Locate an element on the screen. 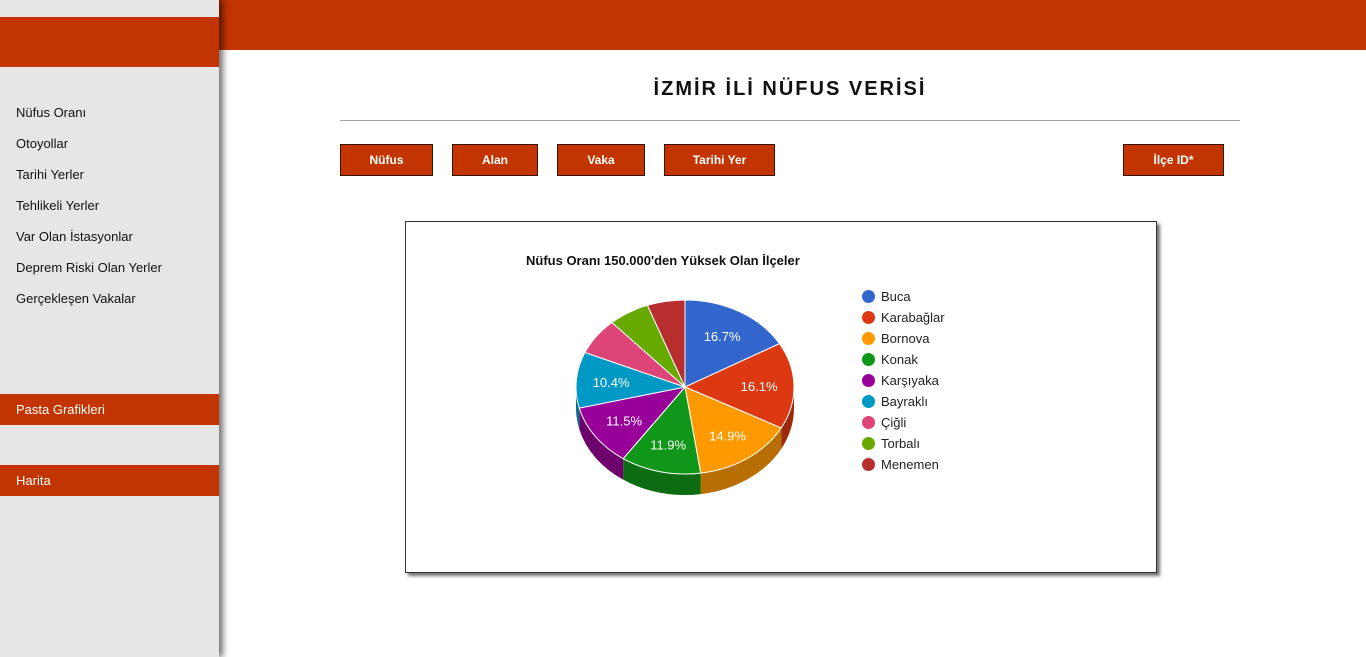 Image resolution: width=1366 pixels, height=657 pixels. pie-data-label-5: 10.4% is located at coordinates (611, 382).